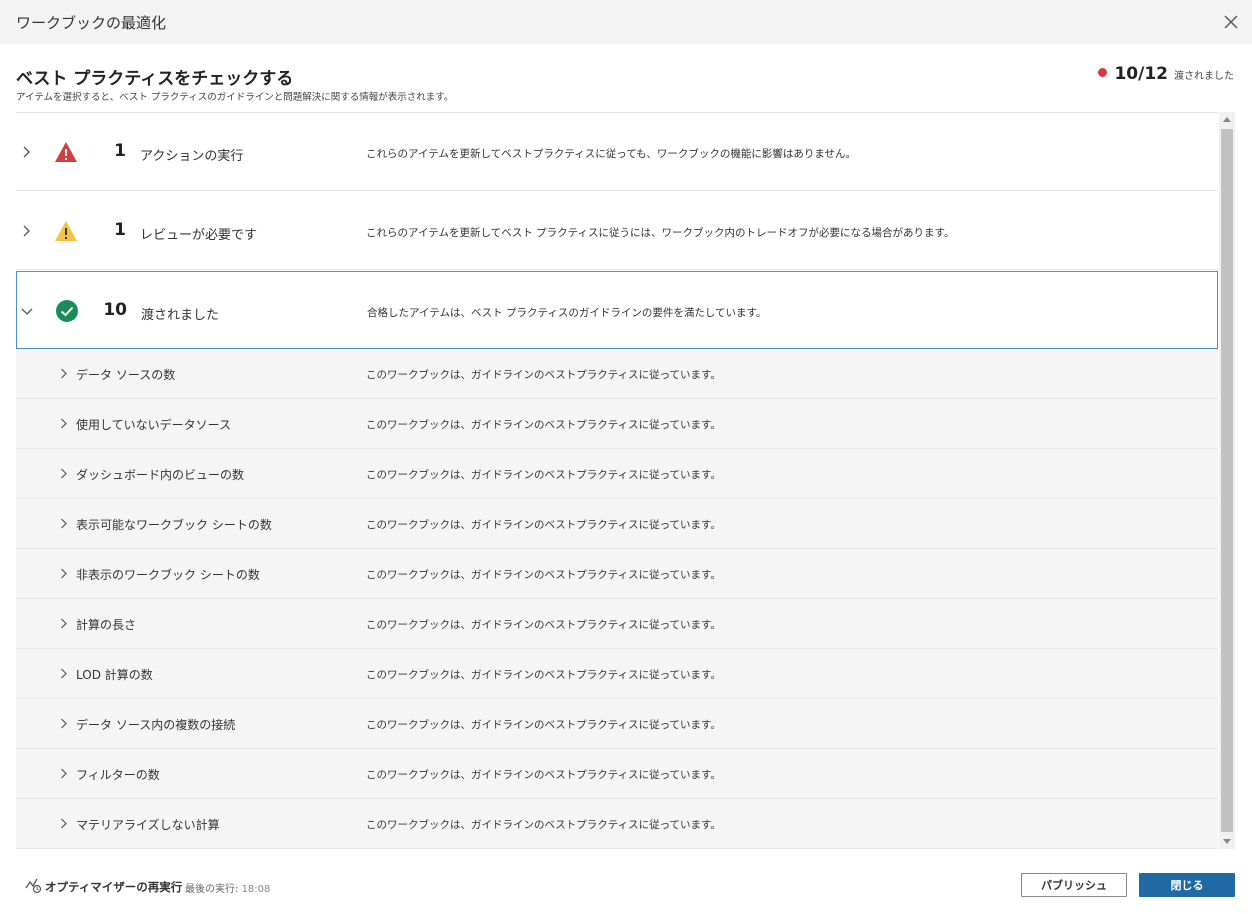 This screenshot has width=1252, height=914. What do you see at coordinates (118, 775) in the screenshot?
I see `passed-item-label: フィルターの数` at bounding box center [118, 775].